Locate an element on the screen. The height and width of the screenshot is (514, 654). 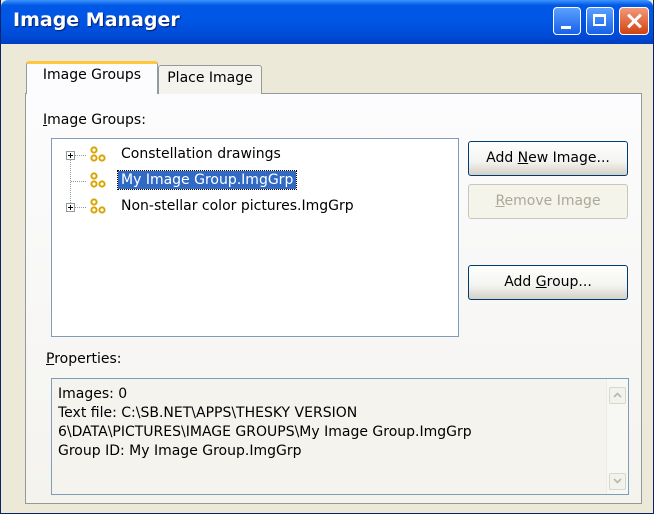
tree-item-label: Constellation drawings is located at coordinates (201, 154).